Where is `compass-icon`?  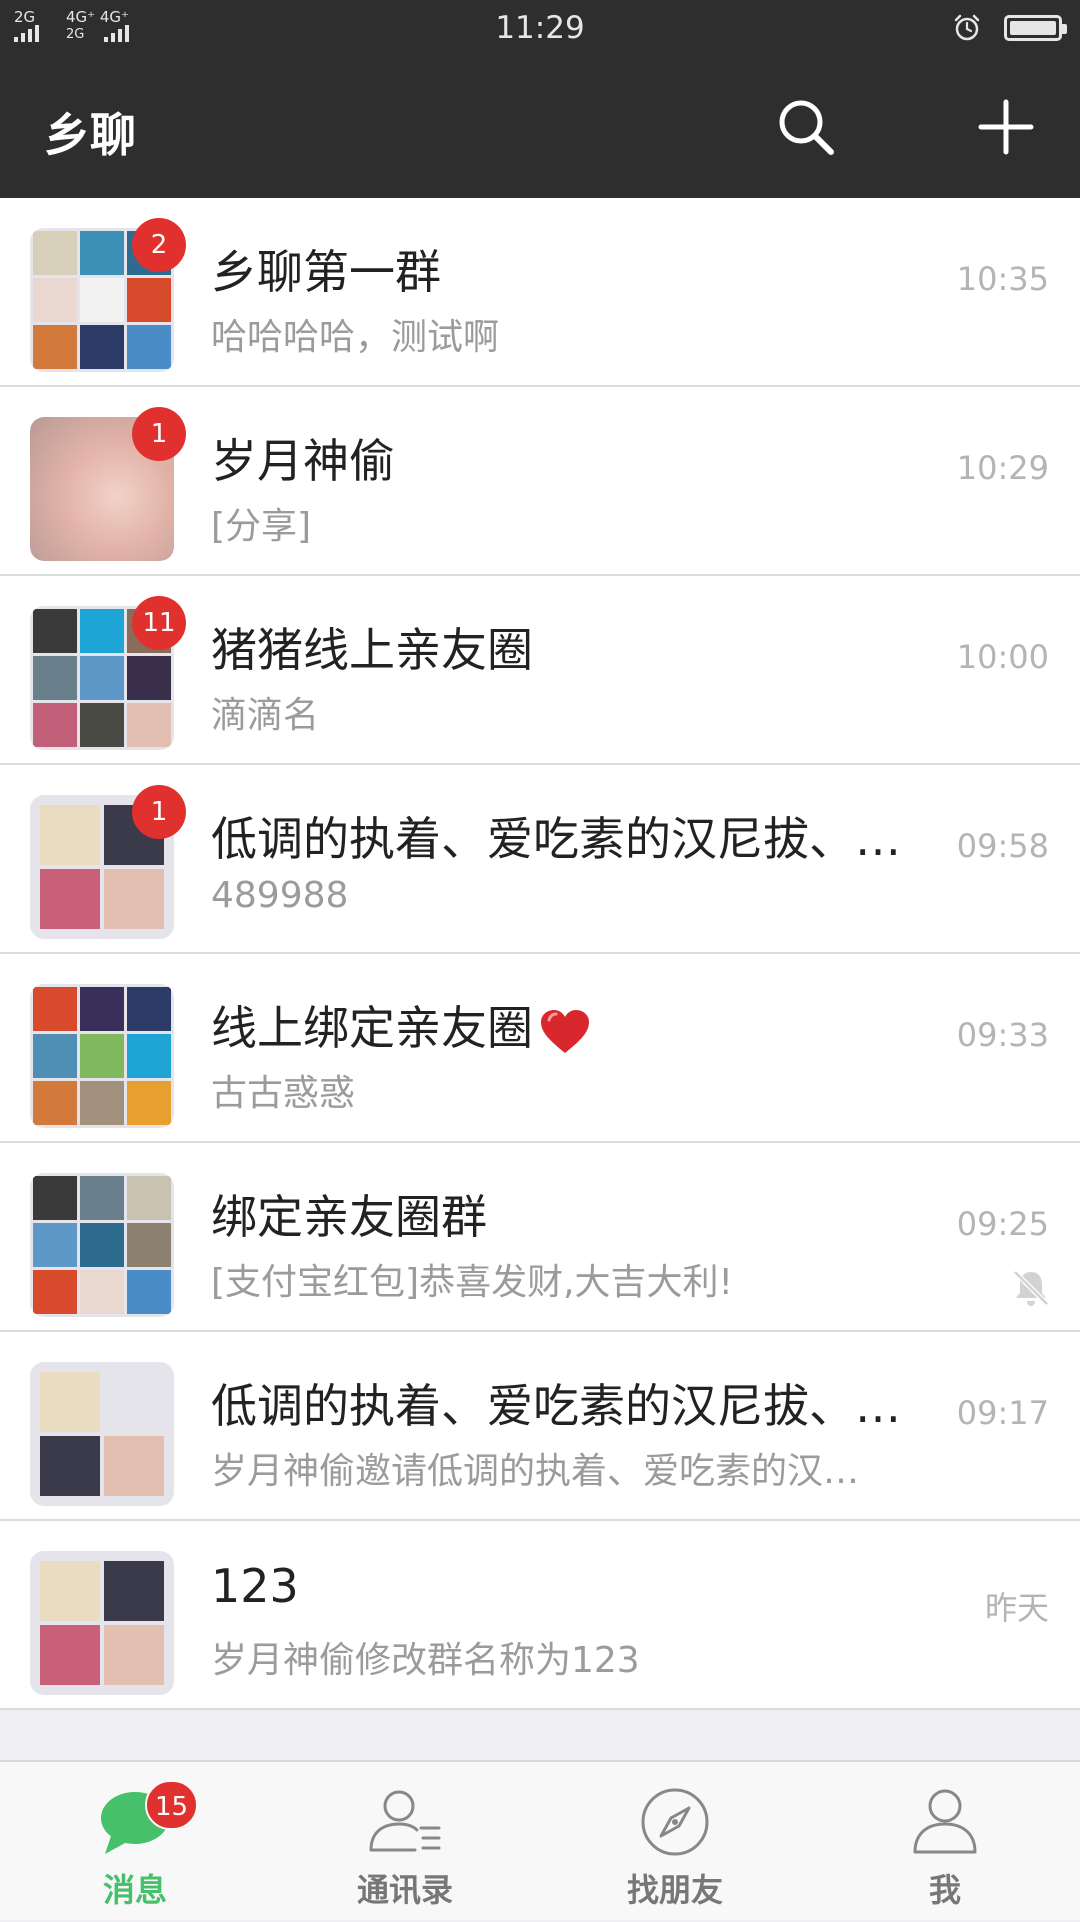 compass-icon is located at coordinates (675, 1822).